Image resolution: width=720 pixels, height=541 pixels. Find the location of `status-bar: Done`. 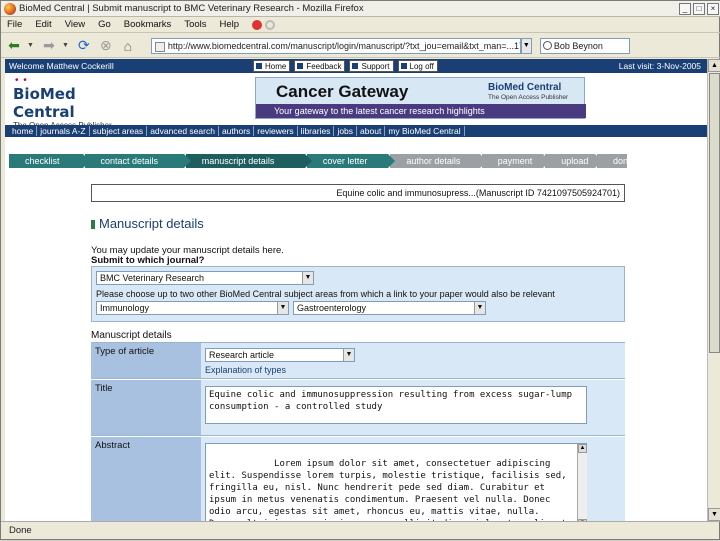

status-bar: Done is located at coordinates (360, 531).